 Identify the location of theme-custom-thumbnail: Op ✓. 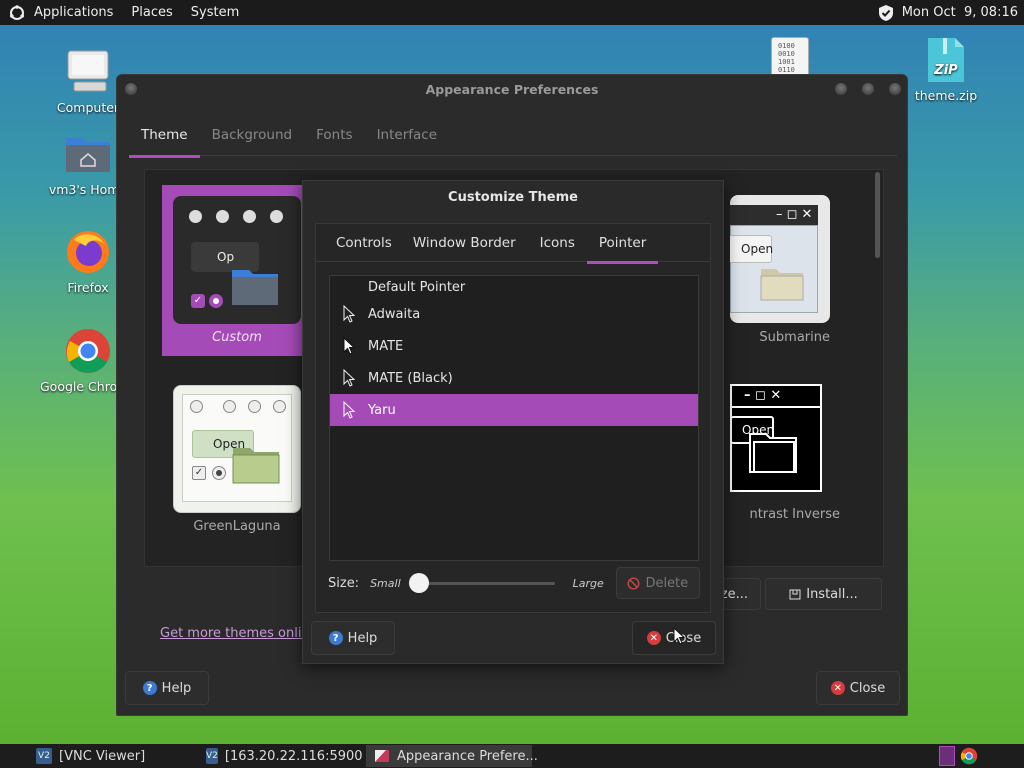
(237, 260).